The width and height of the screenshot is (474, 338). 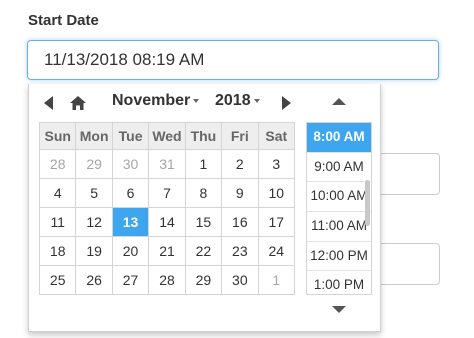 What do you see at coordinates (233, 100) in the screenshot?
I see `year-label: 2018` at bounding box center [233, 100].